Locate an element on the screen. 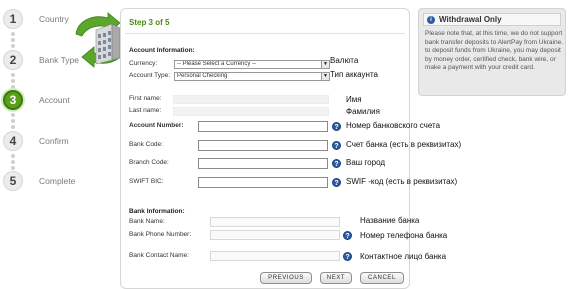  bank-code-input is located at coordinates (263, 145).